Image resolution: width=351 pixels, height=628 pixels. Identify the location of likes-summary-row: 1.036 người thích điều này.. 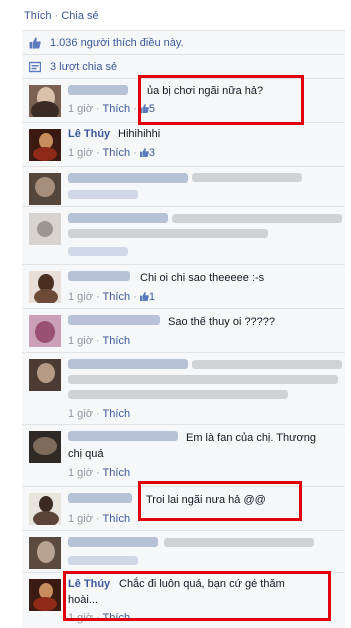
(183, 42).